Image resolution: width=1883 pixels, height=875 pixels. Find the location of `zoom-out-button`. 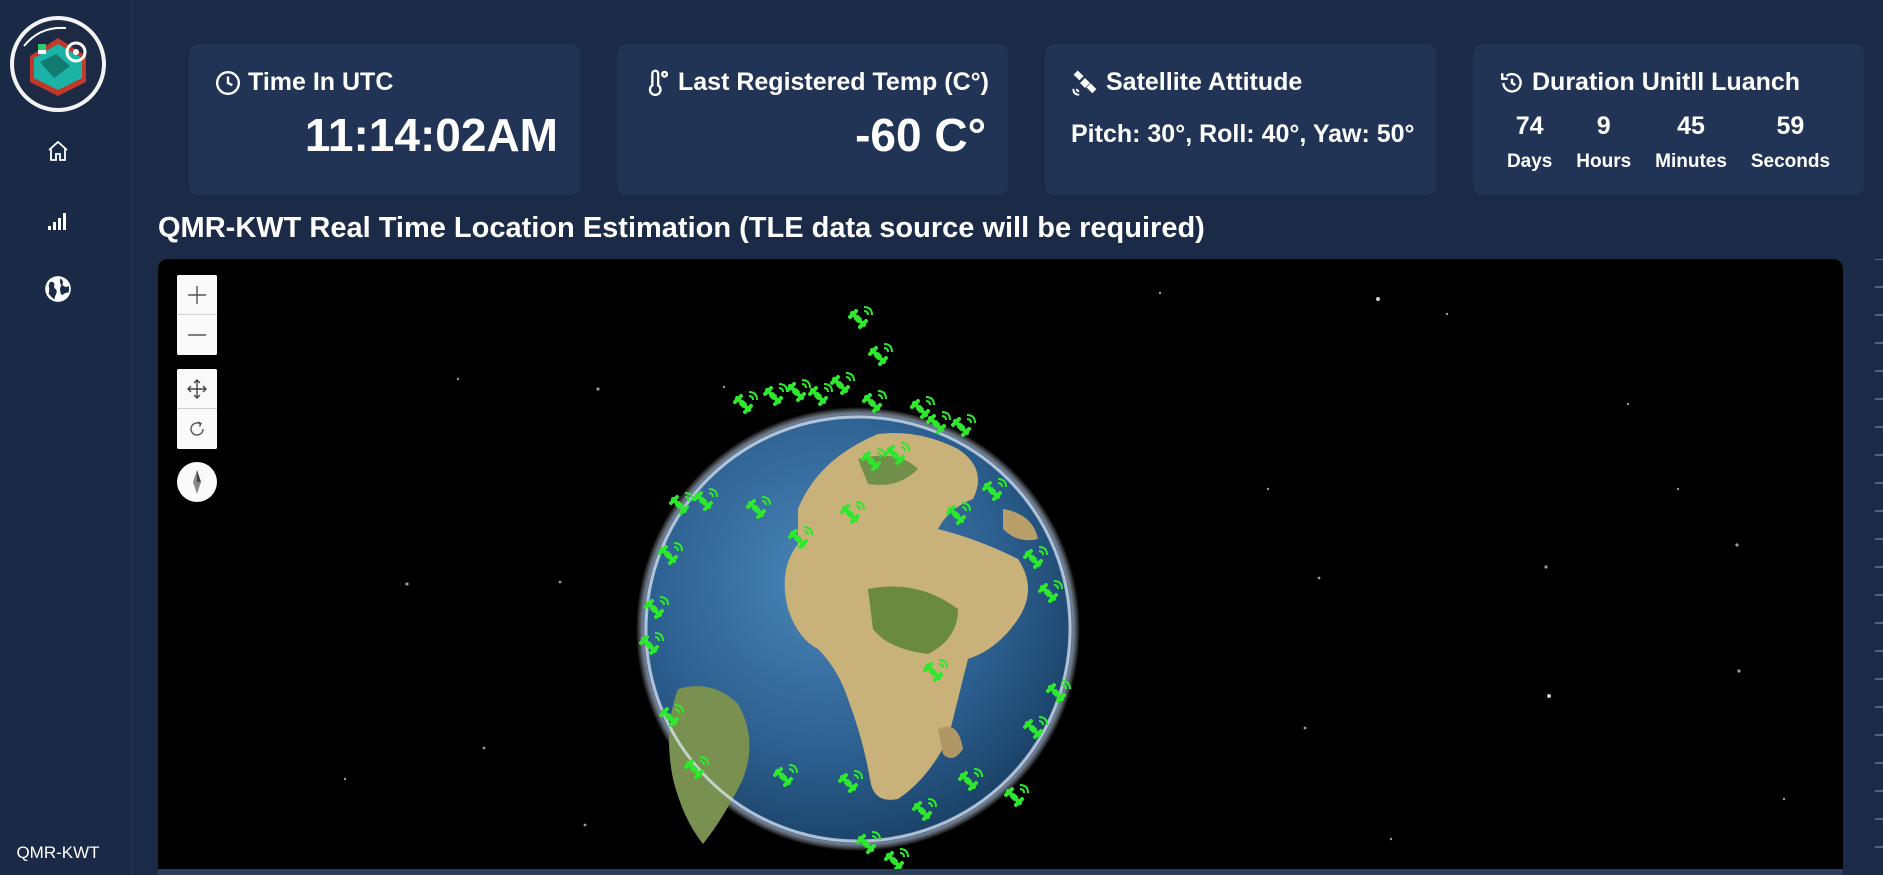

zoom-out-button is located at coordinates (197, 335).